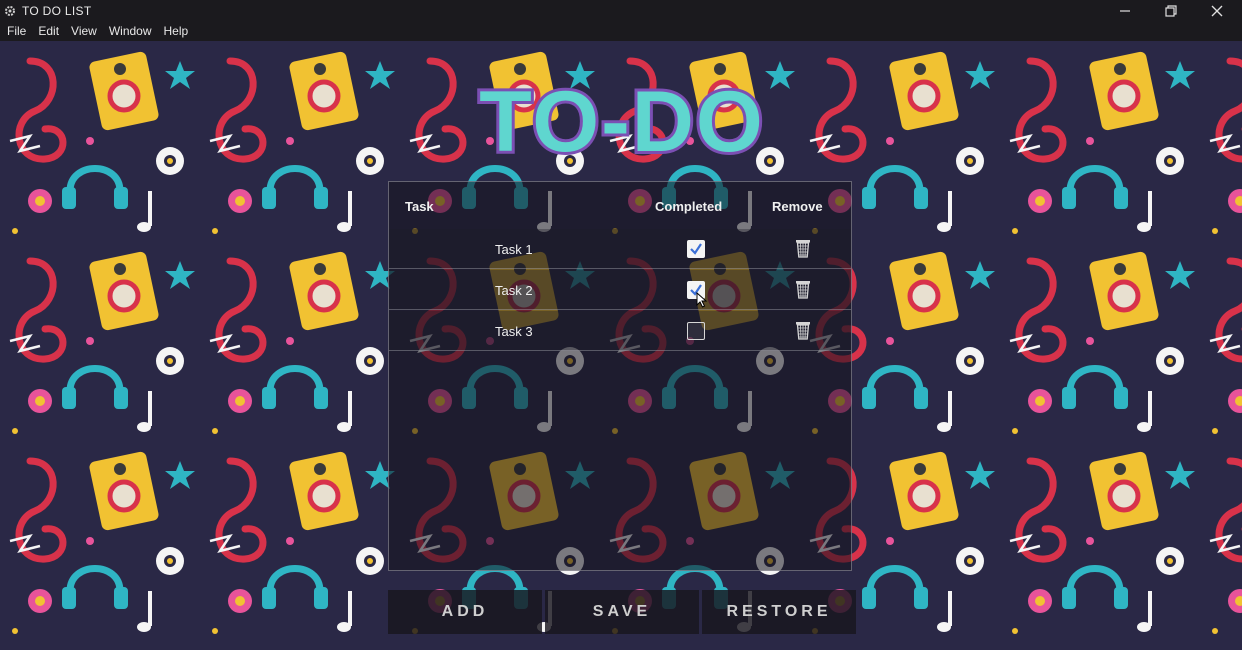 The width and height of the screenshot is (1242, 650). I want to click on close-icon, so click(1217, 11).